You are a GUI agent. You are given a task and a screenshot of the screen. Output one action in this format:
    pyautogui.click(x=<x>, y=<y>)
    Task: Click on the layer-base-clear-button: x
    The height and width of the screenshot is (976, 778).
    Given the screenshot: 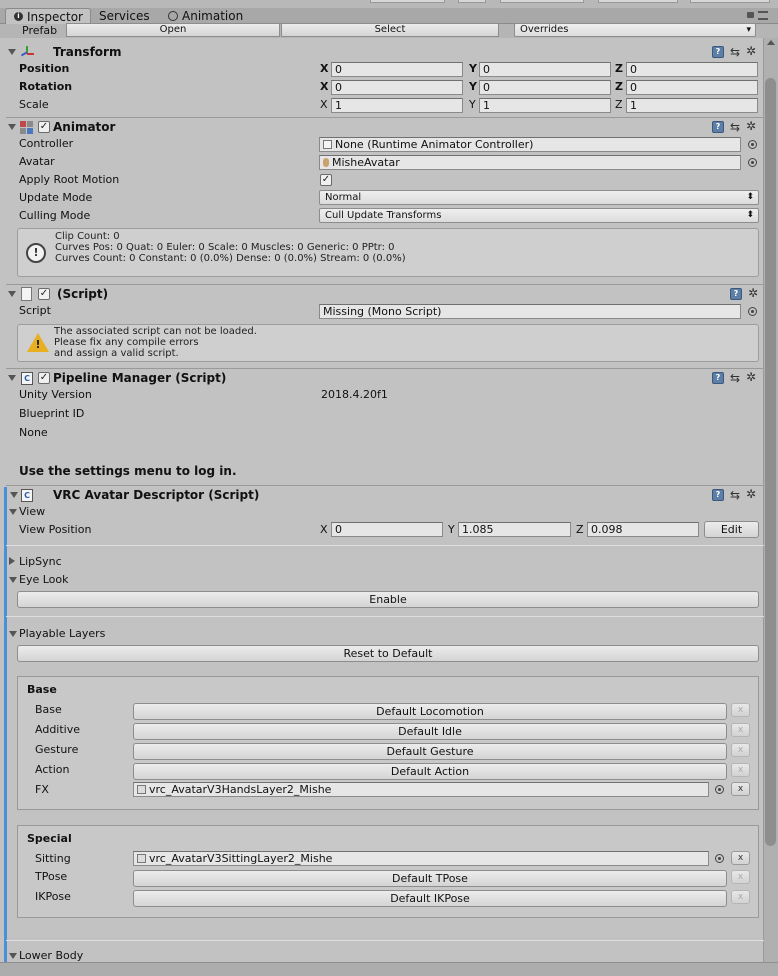 What is the action you would take?
    pyautogui.click(x=740, y=710)
    